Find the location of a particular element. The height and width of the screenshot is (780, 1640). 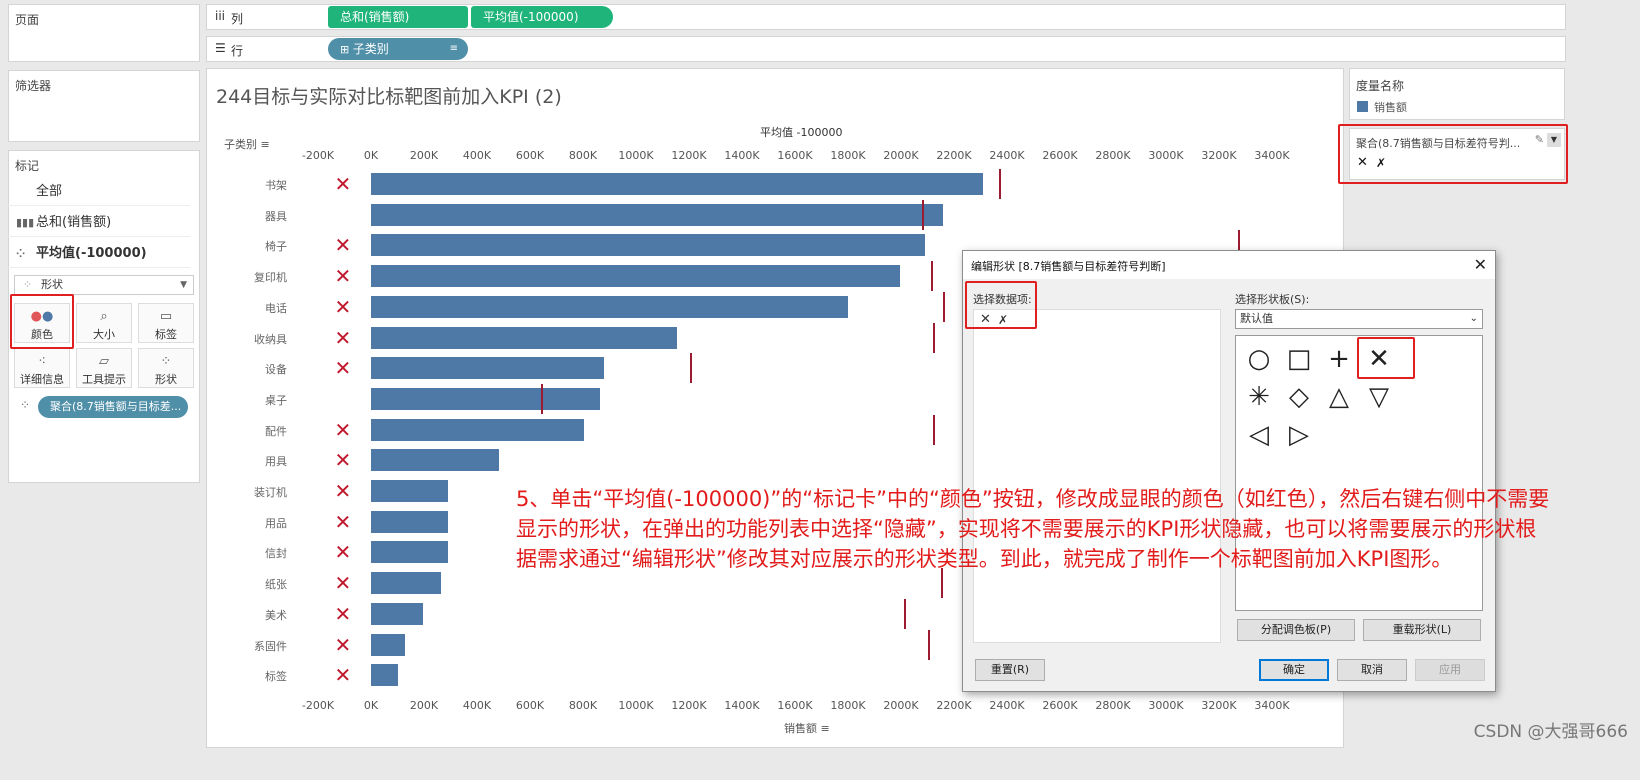

square-shape-icon: □ is located at coordinates (1299, 359).